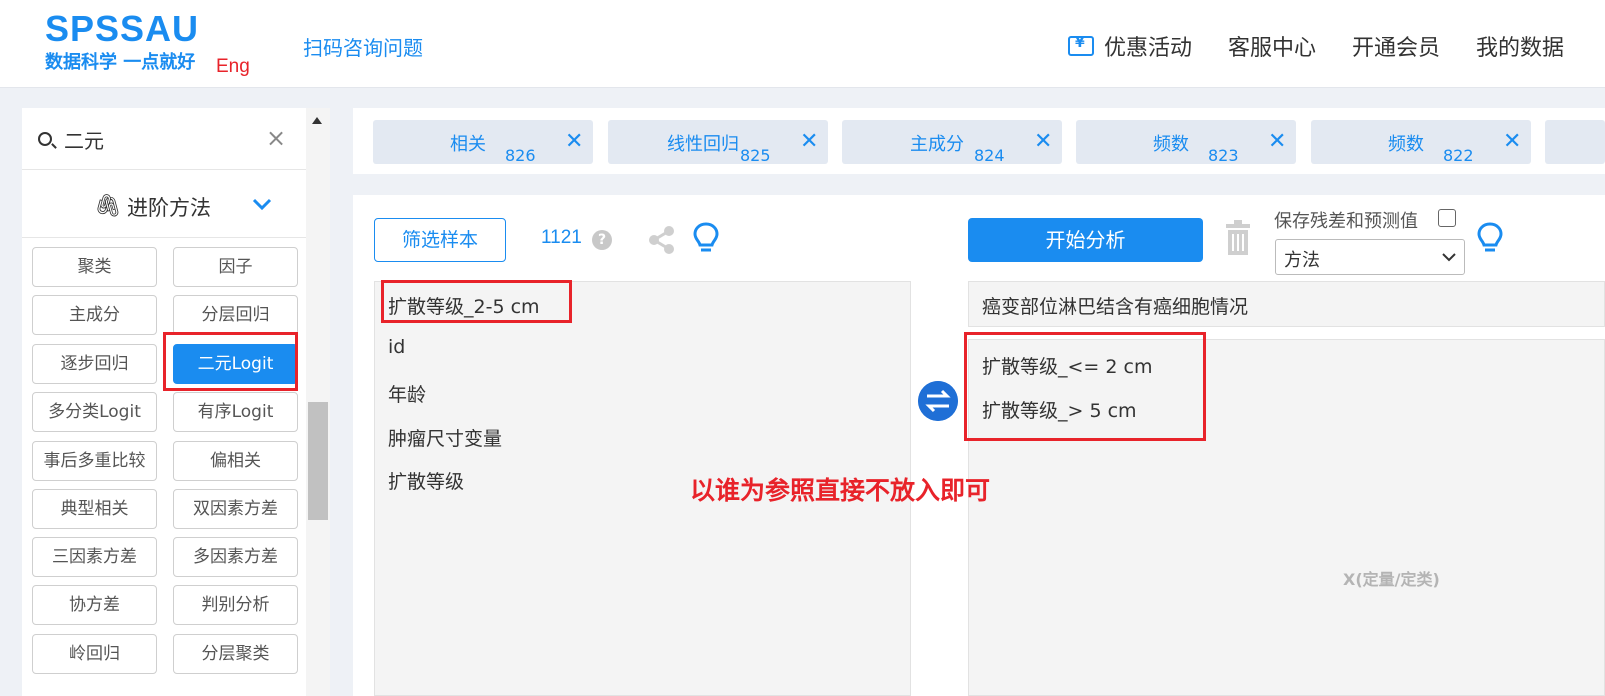 The height and width of the screenshot is (696, 1605). Describe the element at coordinates (1302, 260) in the screenshot. I see `method-select-value: 方法` at that location.